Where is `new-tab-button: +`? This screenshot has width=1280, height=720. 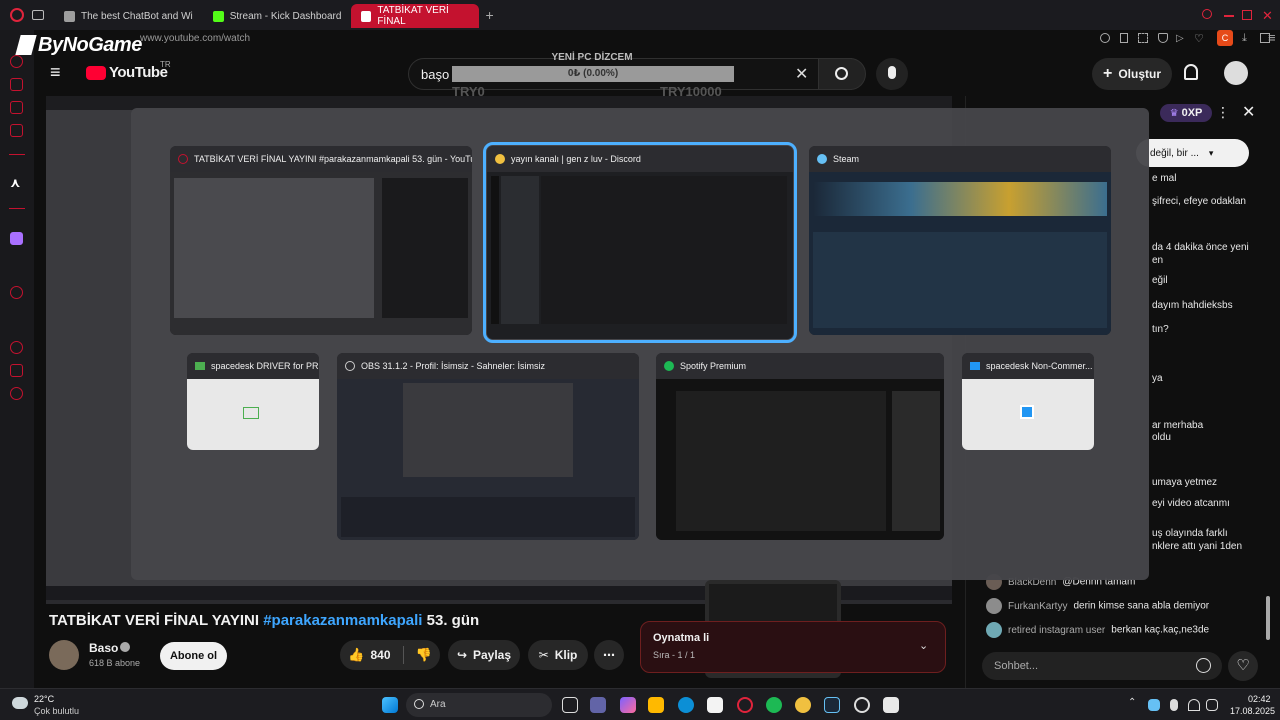
new-tab-button: + is located at coordinates (489, 15).